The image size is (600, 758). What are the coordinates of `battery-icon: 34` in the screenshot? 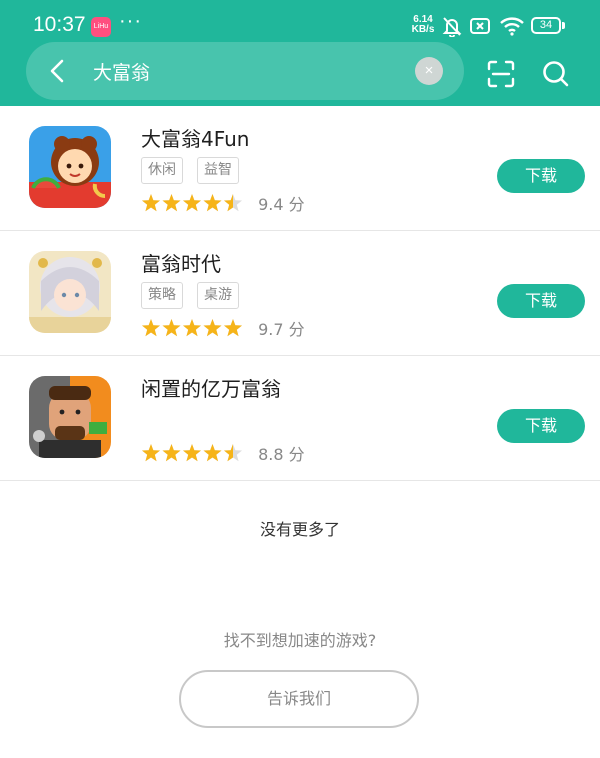 It's located at (546, 25).